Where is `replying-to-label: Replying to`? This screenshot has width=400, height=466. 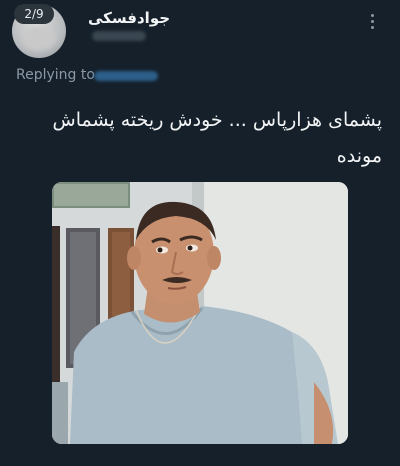 replying-to-label: Replying to is located at coordinates (55, 75).